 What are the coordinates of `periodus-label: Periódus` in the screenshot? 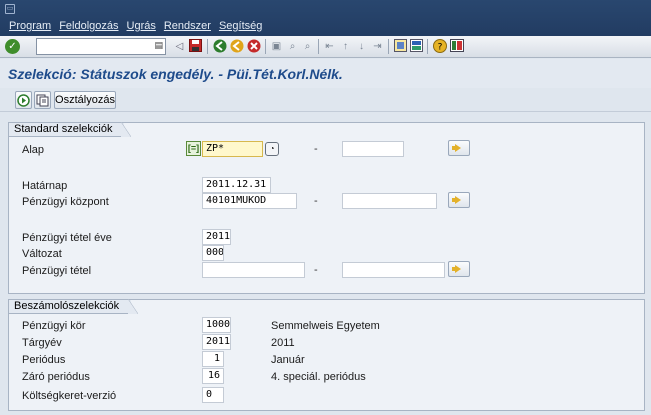 It's located at (44, 360).